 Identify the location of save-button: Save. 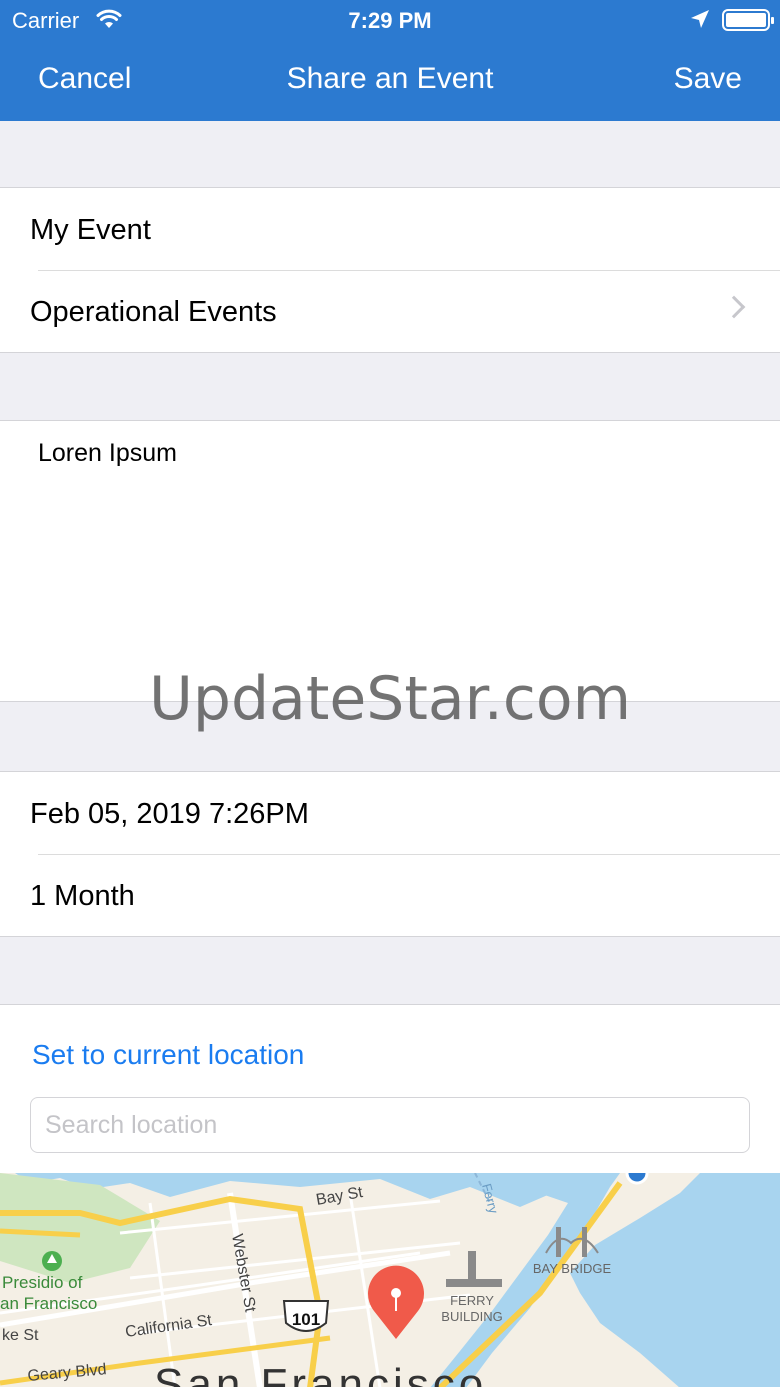
(708, 79).